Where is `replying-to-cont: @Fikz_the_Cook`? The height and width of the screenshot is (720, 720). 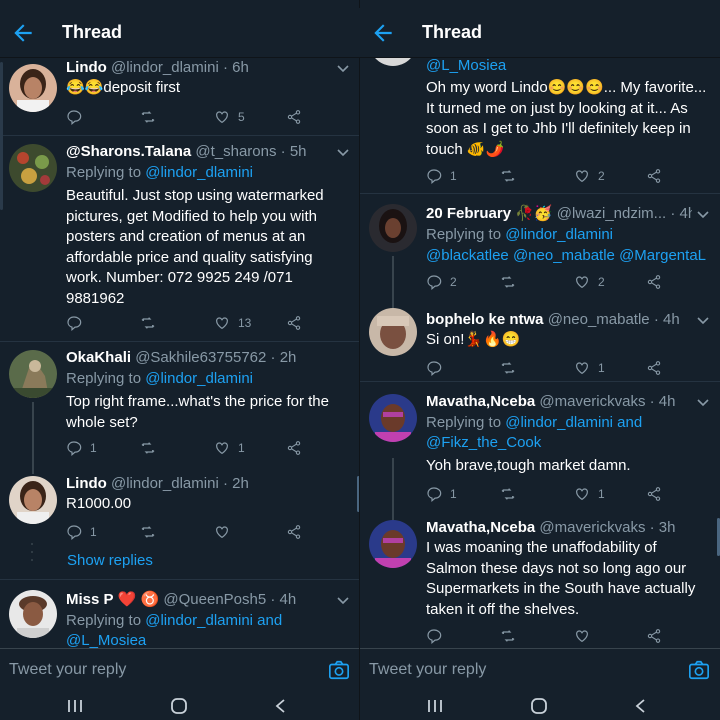 replying-to-cont: @Fikz_the_Cook is located at coordinates (568, 443).